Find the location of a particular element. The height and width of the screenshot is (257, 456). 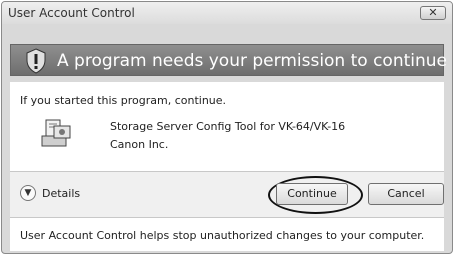

title-bar: User Account Control ✕ is located at coordinates (227, 13).